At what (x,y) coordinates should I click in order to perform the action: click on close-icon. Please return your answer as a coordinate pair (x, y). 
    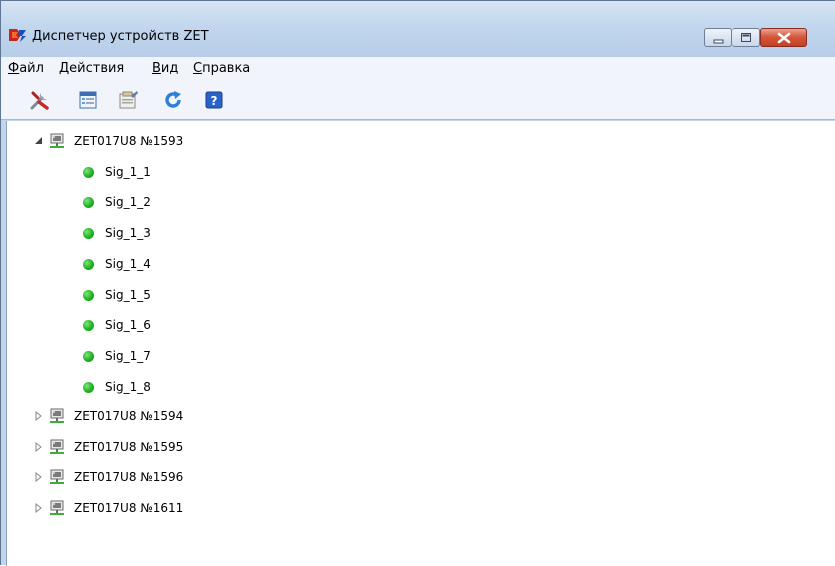
    Looking at the image, I should click on (784, 38).